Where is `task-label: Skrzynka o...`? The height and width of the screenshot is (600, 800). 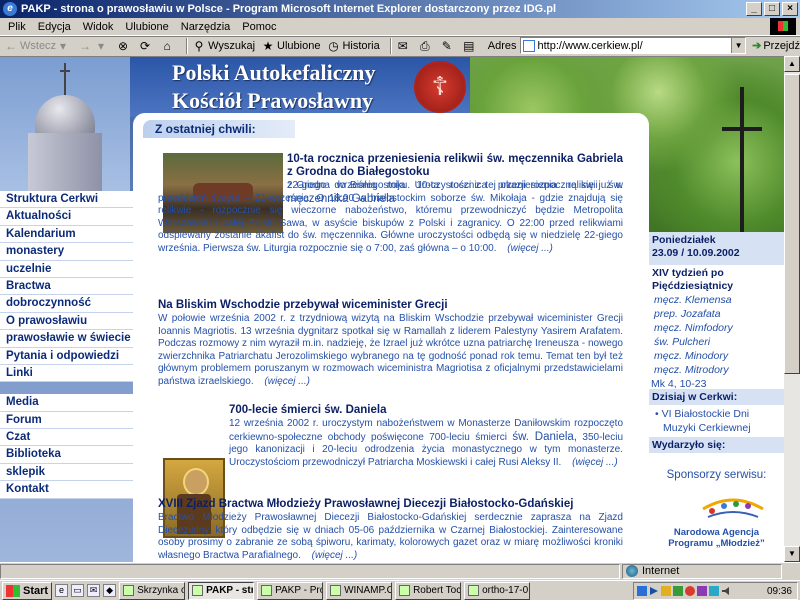 task-label: Skrzynka o... is located at coordinates (160, 590).